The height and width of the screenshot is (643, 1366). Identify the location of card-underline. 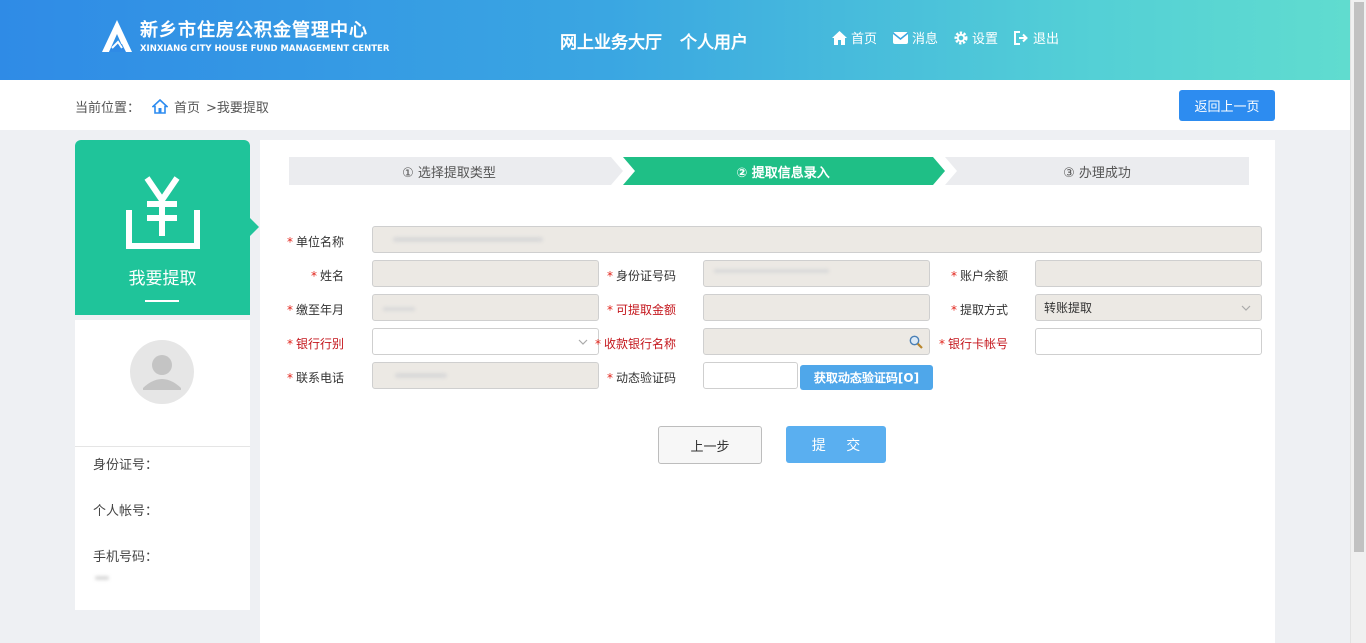
(162, 301).